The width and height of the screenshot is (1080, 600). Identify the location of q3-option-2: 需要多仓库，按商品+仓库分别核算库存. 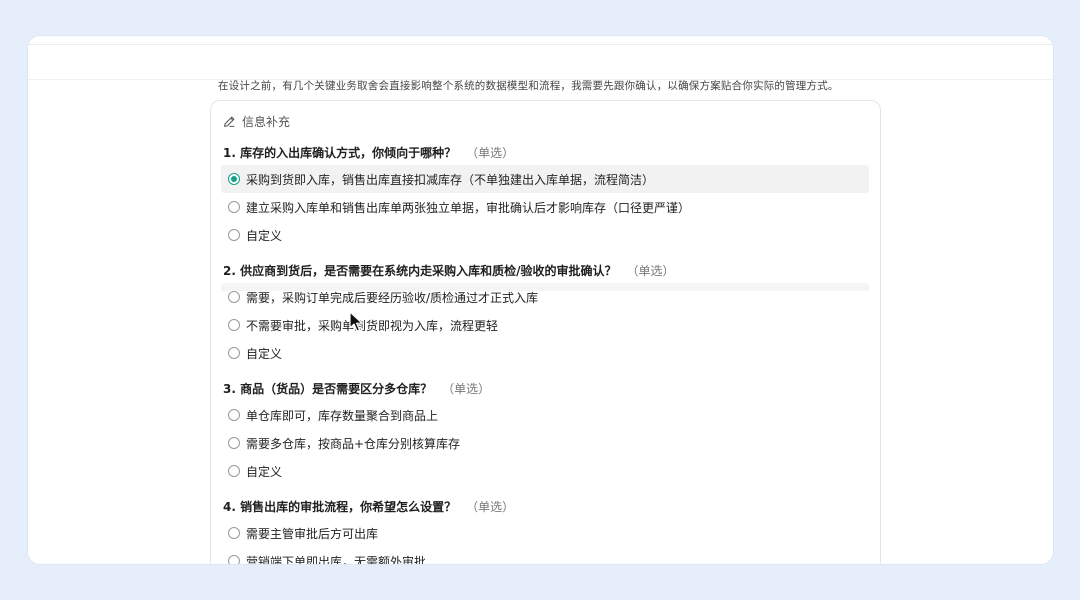
(545, 443).